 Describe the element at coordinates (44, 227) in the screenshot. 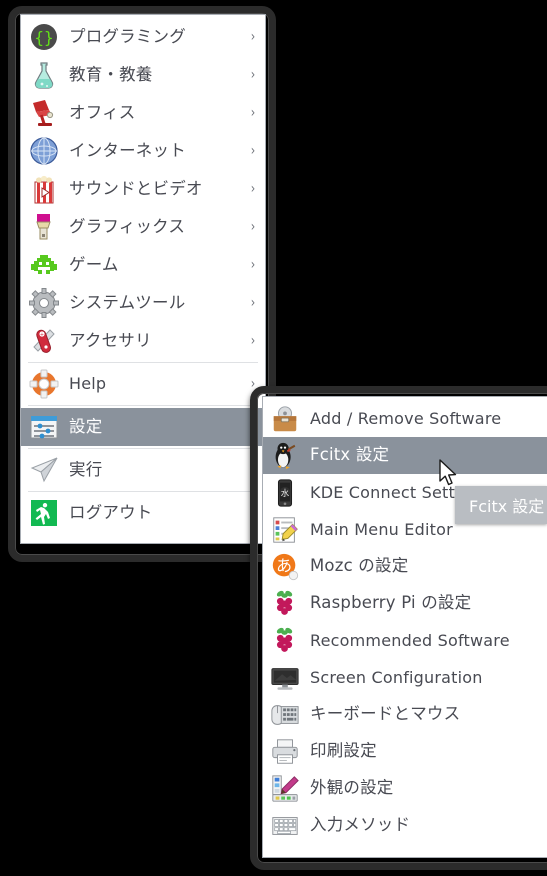

I see `graphics-icon` at that location.